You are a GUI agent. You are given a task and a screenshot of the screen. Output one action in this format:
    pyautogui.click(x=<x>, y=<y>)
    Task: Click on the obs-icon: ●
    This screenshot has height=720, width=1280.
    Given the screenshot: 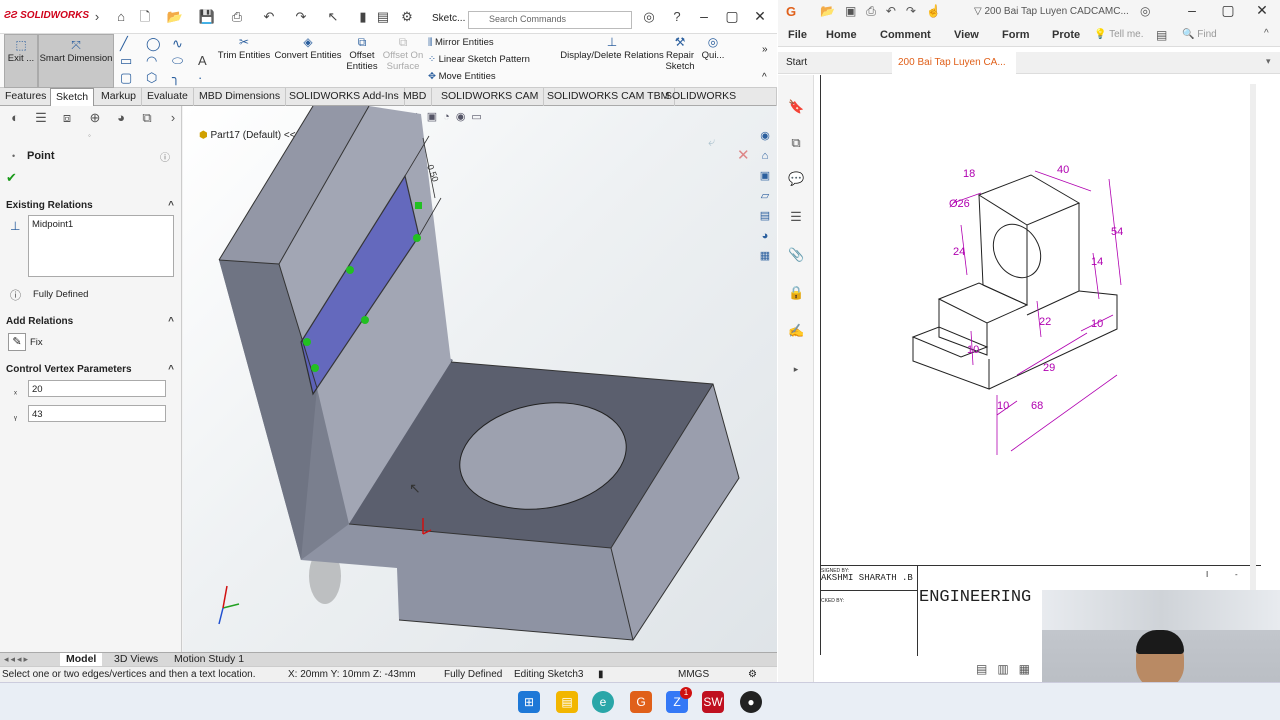 What is the action you would take?
    pyautogui.click(x=751, y=702)
    